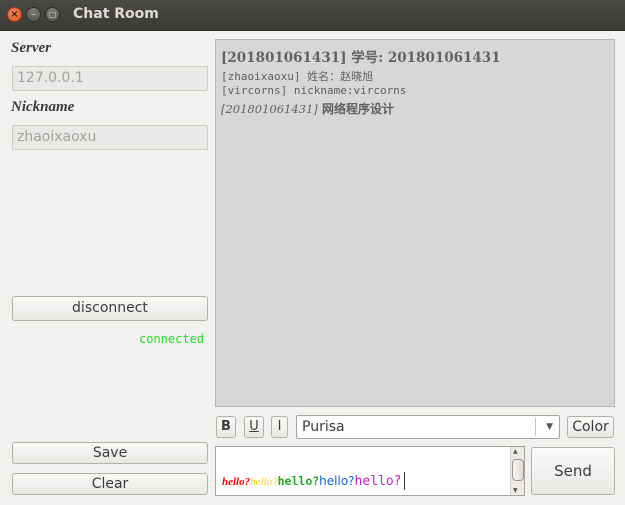 The width and height of the screenshot is (625, 505). I want to click on minimize-icon: –, so click(33, 14).